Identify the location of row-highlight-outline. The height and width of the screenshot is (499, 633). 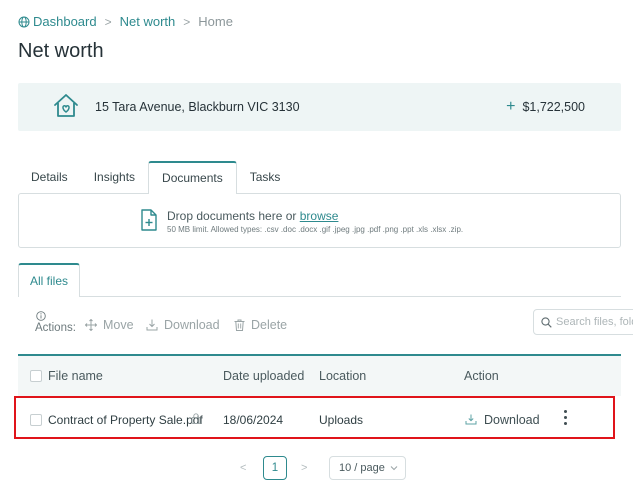
(314, 417).